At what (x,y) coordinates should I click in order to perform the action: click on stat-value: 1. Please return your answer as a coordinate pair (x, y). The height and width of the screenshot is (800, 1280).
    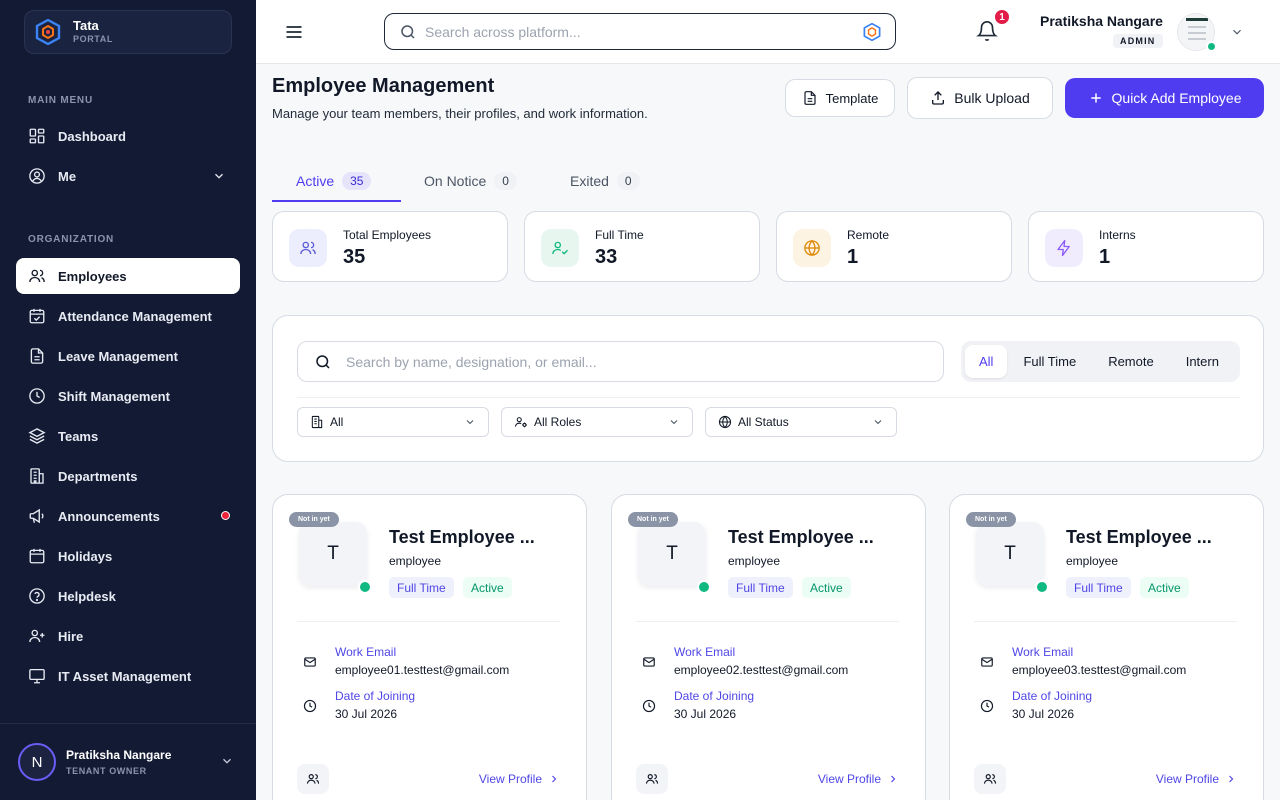
    Looking at the image, I should click on (1105, 257).